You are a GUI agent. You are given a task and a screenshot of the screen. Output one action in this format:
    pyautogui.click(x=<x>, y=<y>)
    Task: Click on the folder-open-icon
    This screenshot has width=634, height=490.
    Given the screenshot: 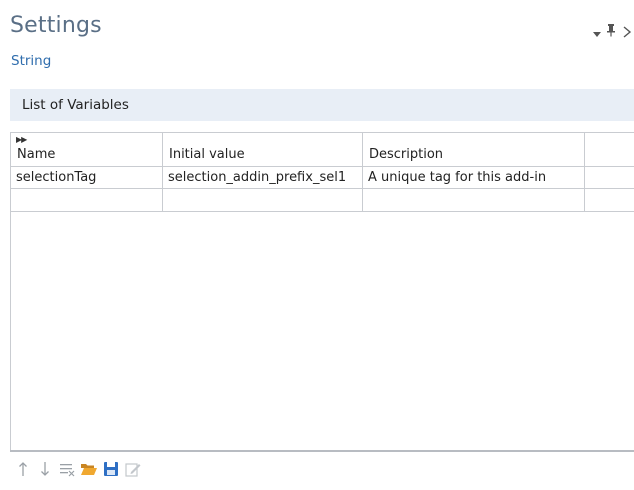 What is the action you would take?
    pyautogui.click(x=89, y=469)
    